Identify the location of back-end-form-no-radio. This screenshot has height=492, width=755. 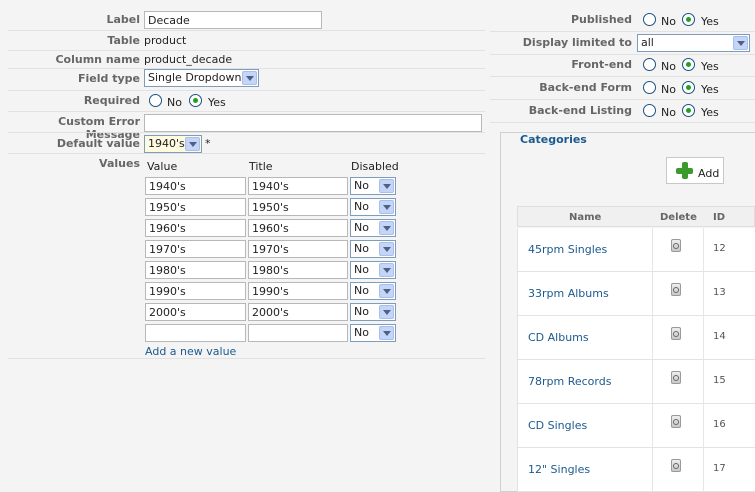
(649, 87).